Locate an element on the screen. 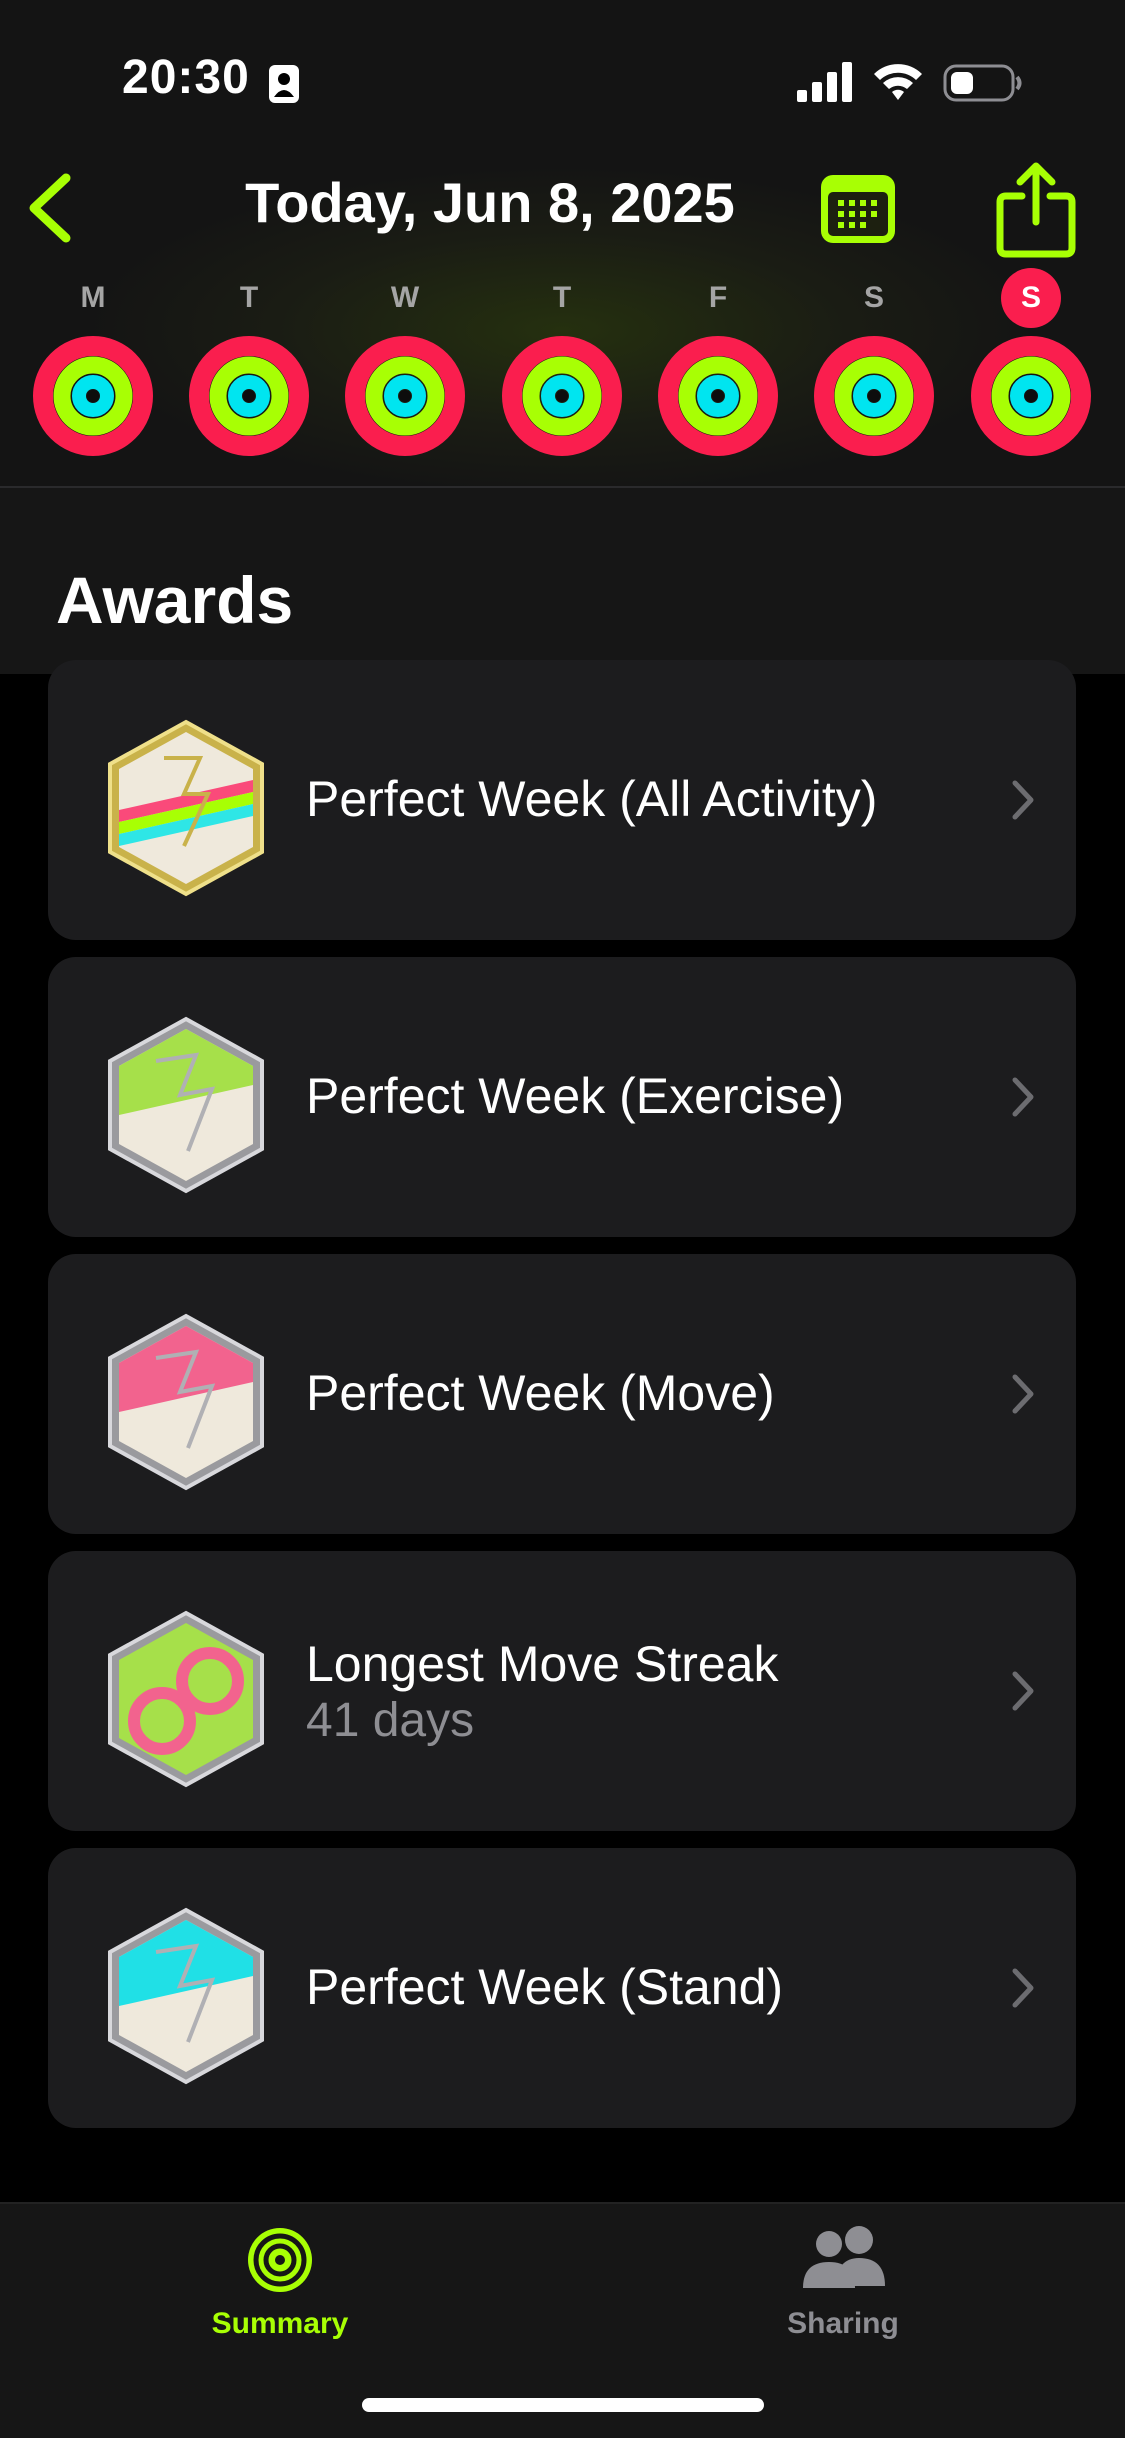  day-saturday: S is located at coordinates (874, 363).